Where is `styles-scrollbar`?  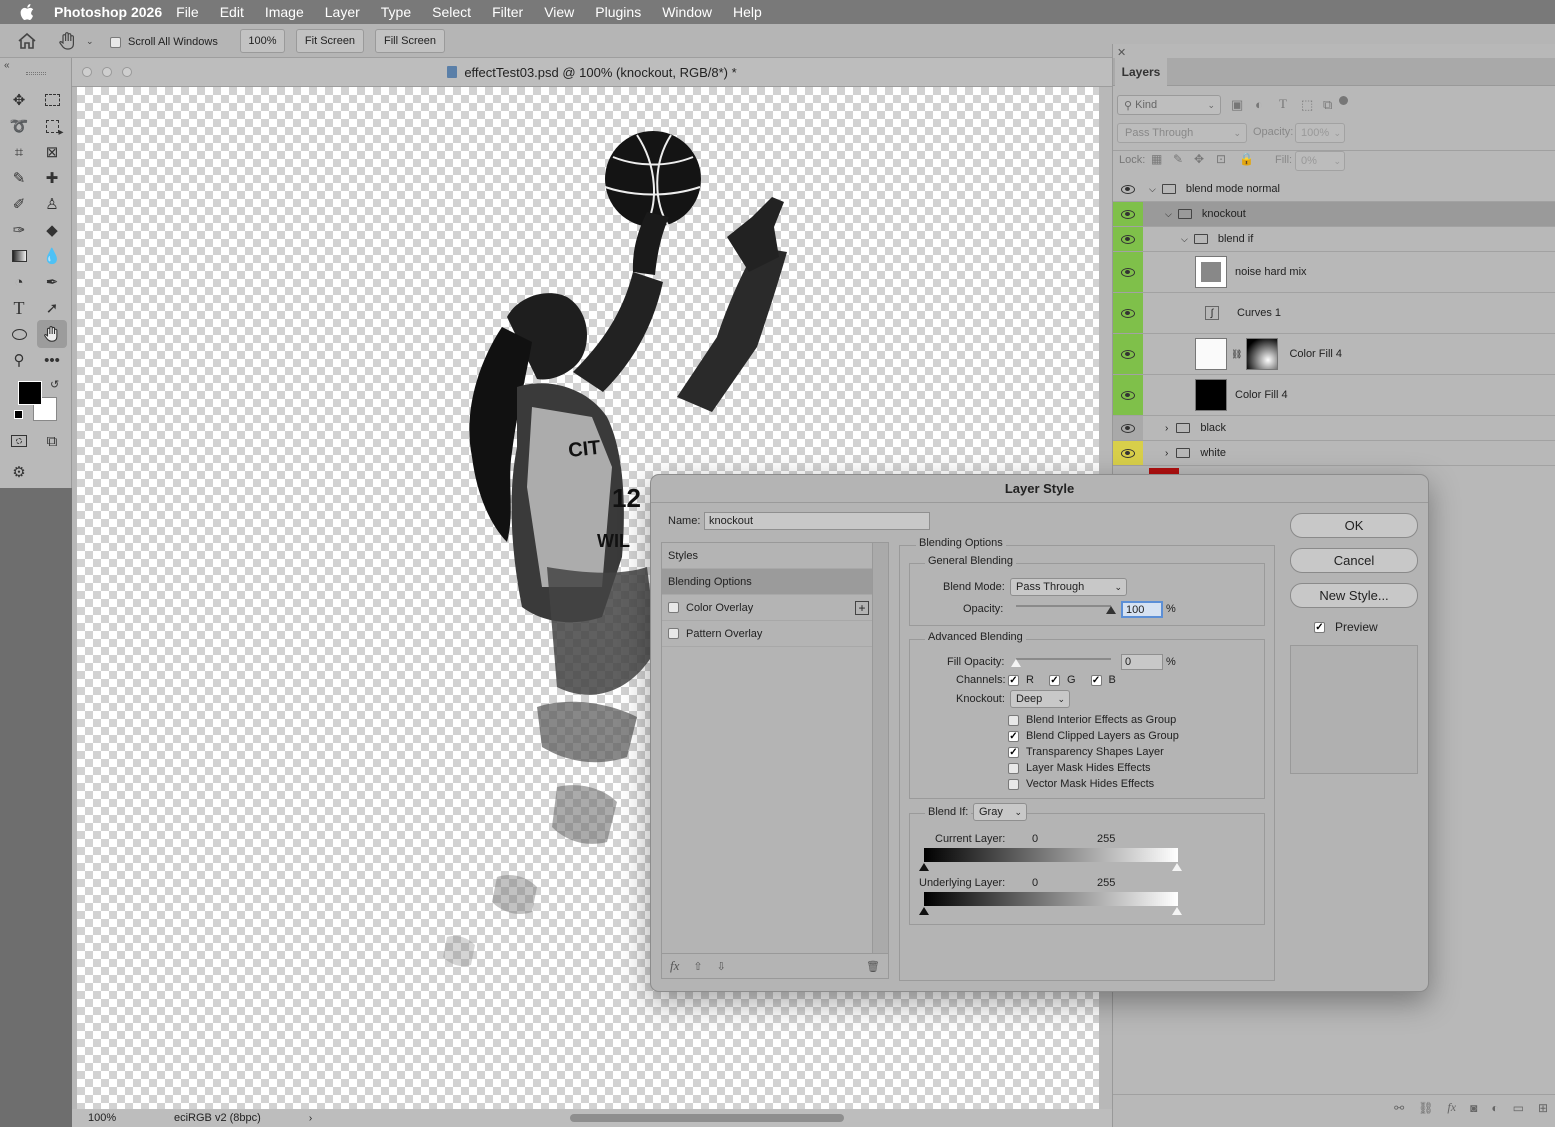 styles-scrollbar is located at coordinates (880, 748).